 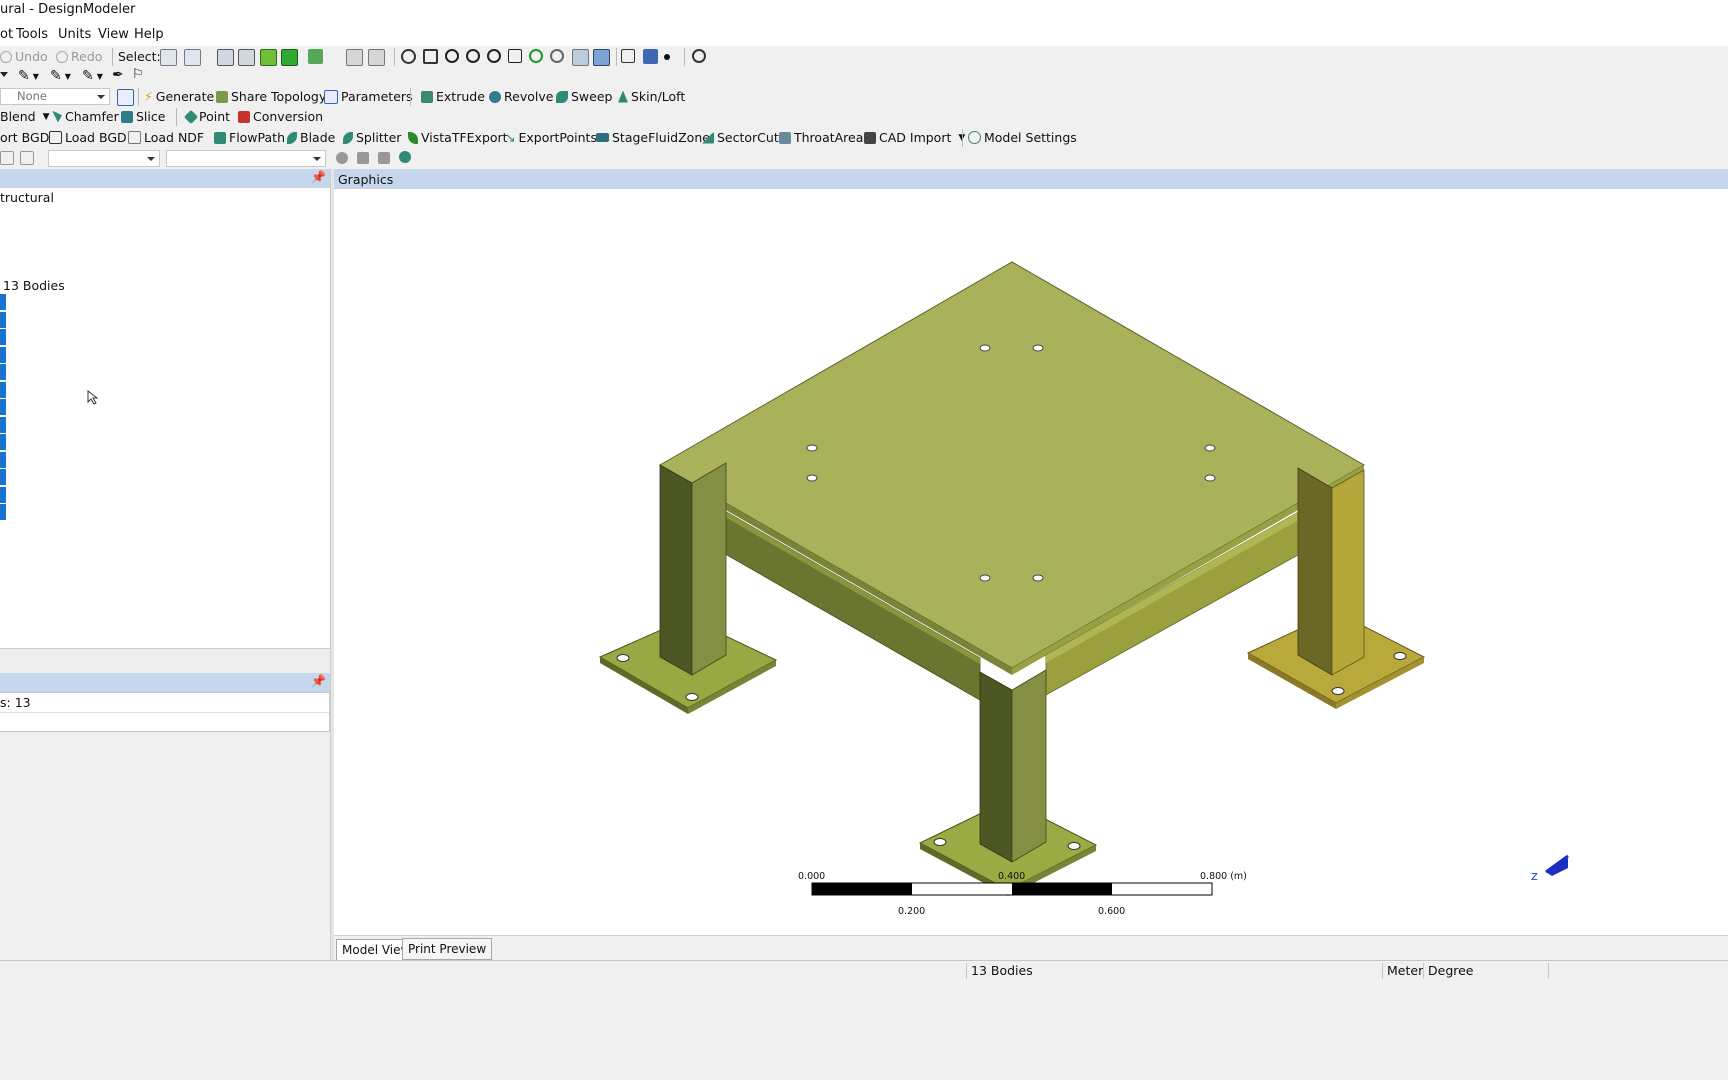 What do you see at coordinates (584, 96) in the screenshot?
I see `sweep-button: Sweep` at bounding box center [584, 96].